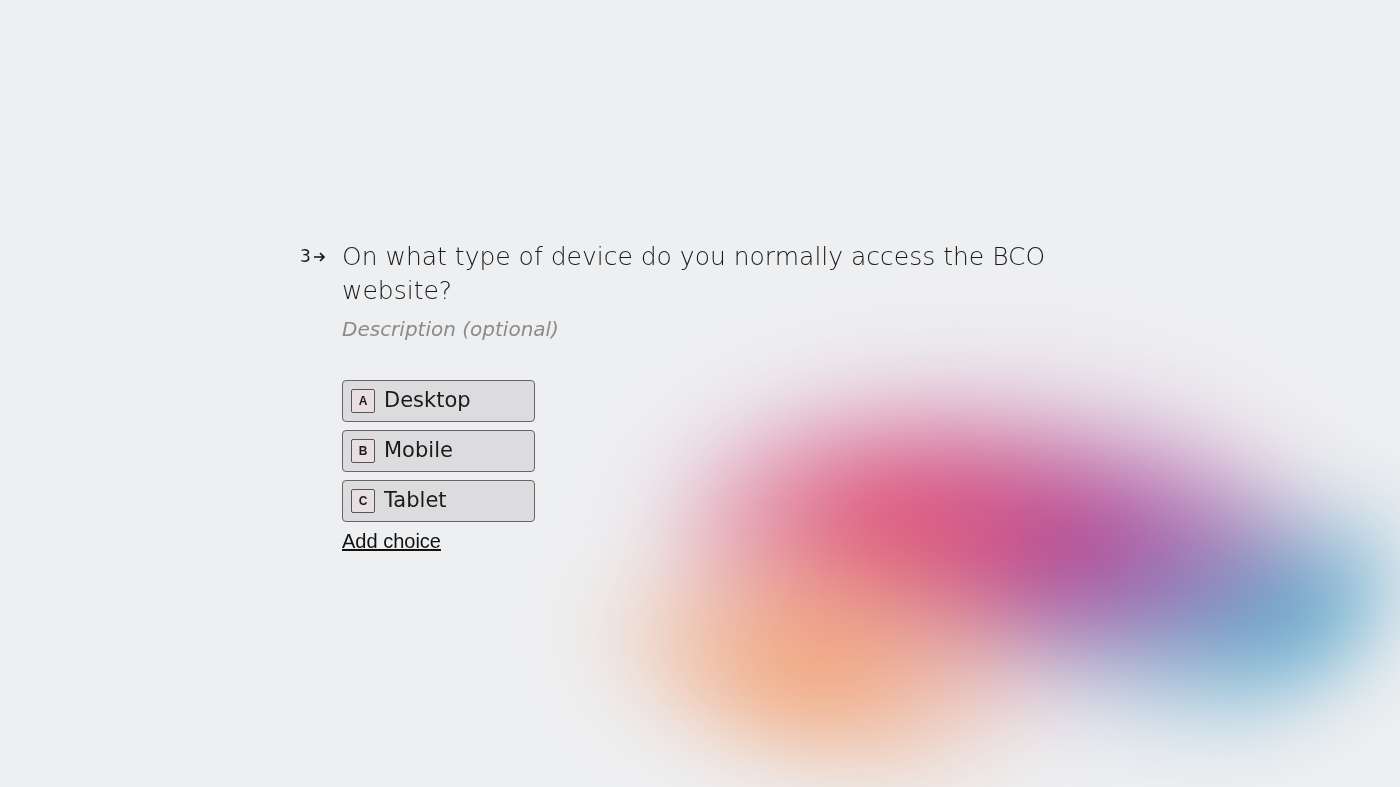  I want to click on question-text: On what type of device do you normally access the BCO website?, so click(694, 274).